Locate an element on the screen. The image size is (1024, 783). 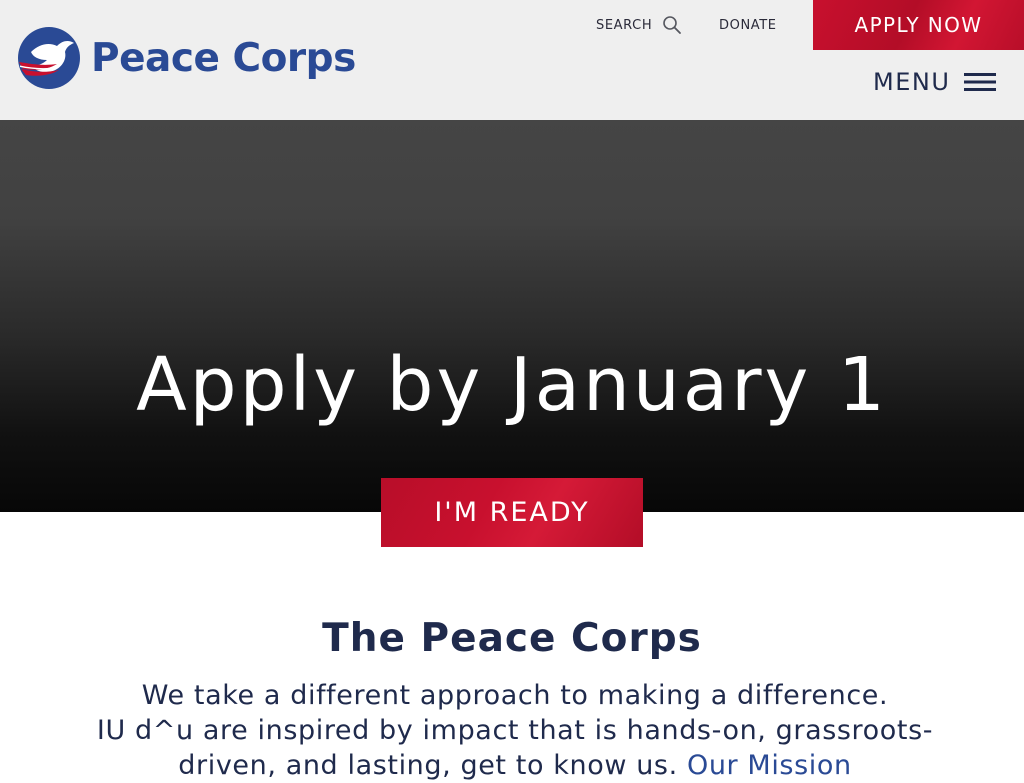
donate-link: DONATE is located at coordinates (748, 25).